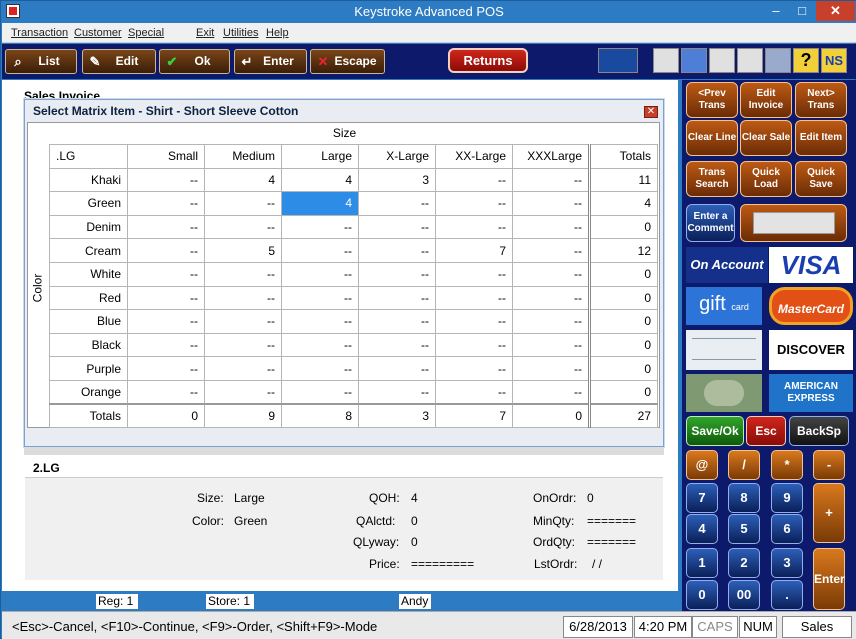 This screenshot has height=639, width=856. I want to click on mastercard-button: MasterCard, so click(811, 306).